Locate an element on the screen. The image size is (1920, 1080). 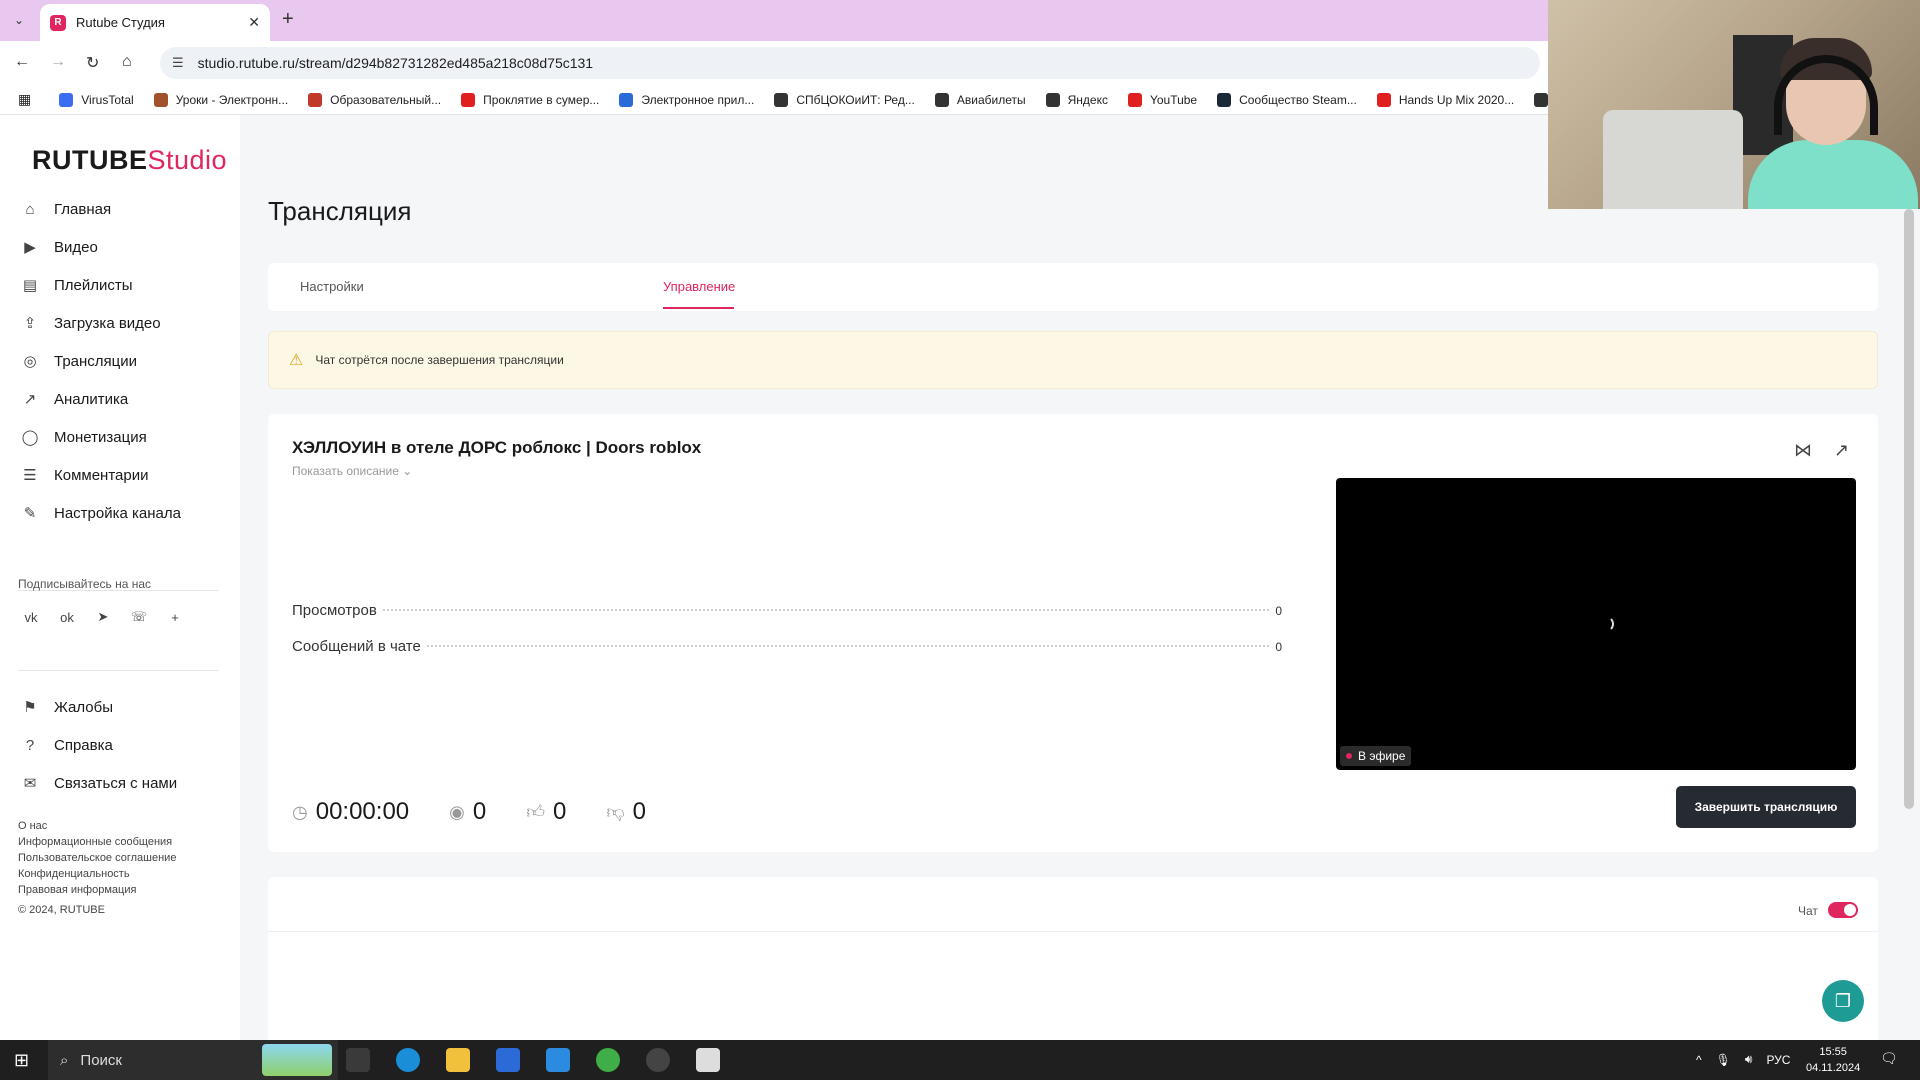
microphone-icon: 🎙︎ is located at coordinates (1723, 1060).